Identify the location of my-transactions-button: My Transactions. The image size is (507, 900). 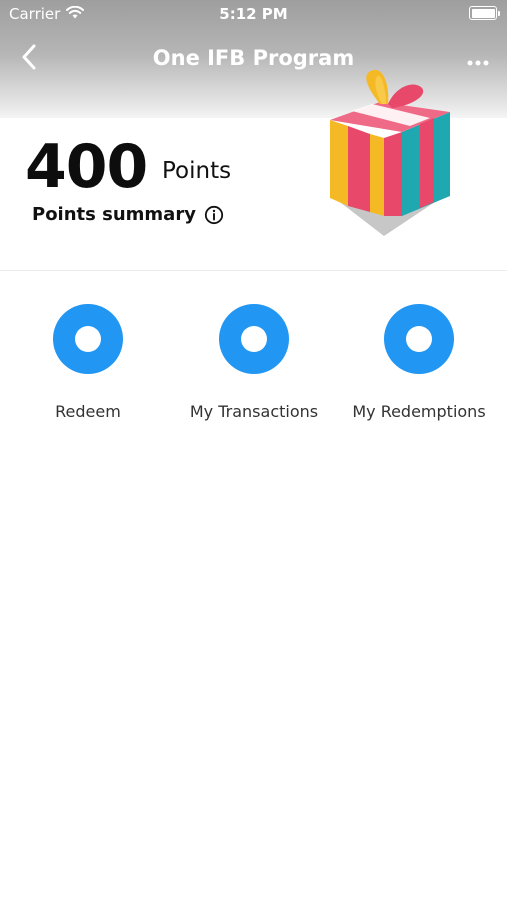
(254, 369).